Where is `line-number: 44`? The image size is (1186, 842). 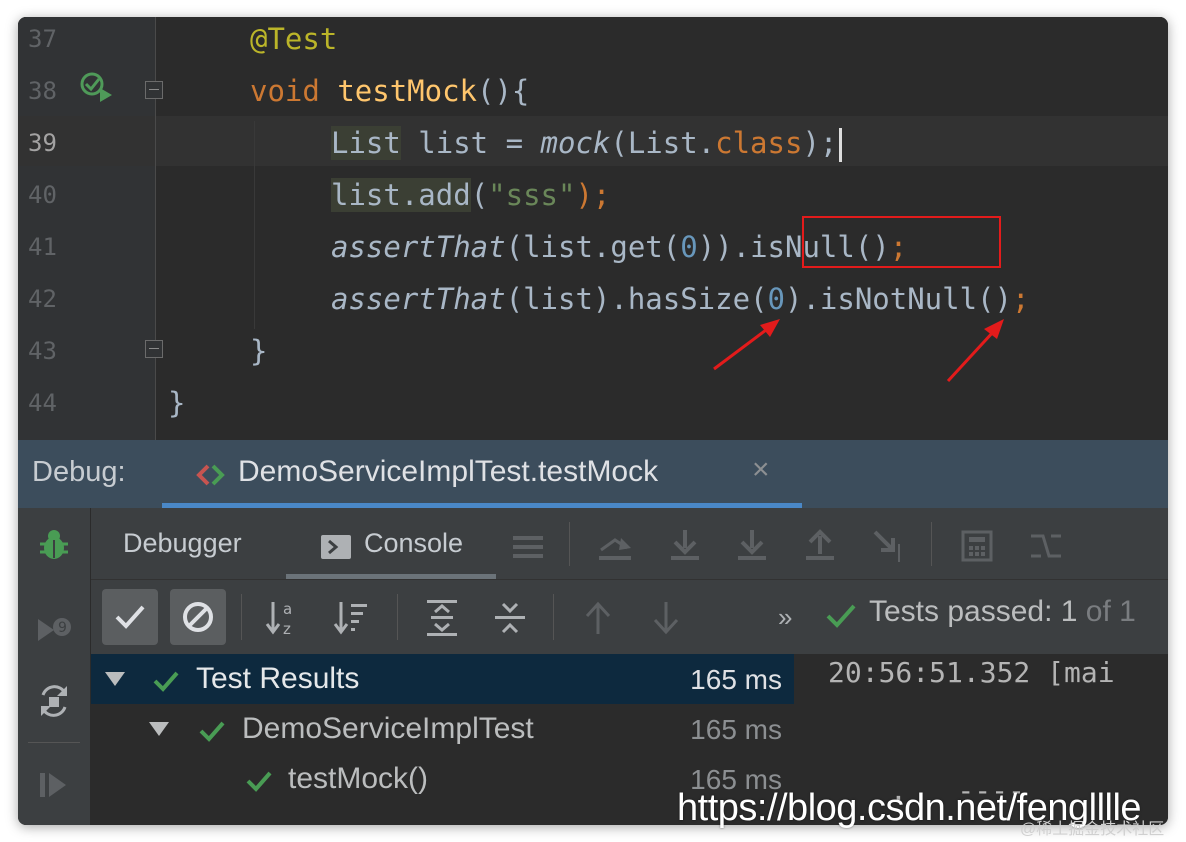
line-number: 44 is located at coordinates (42, 403).